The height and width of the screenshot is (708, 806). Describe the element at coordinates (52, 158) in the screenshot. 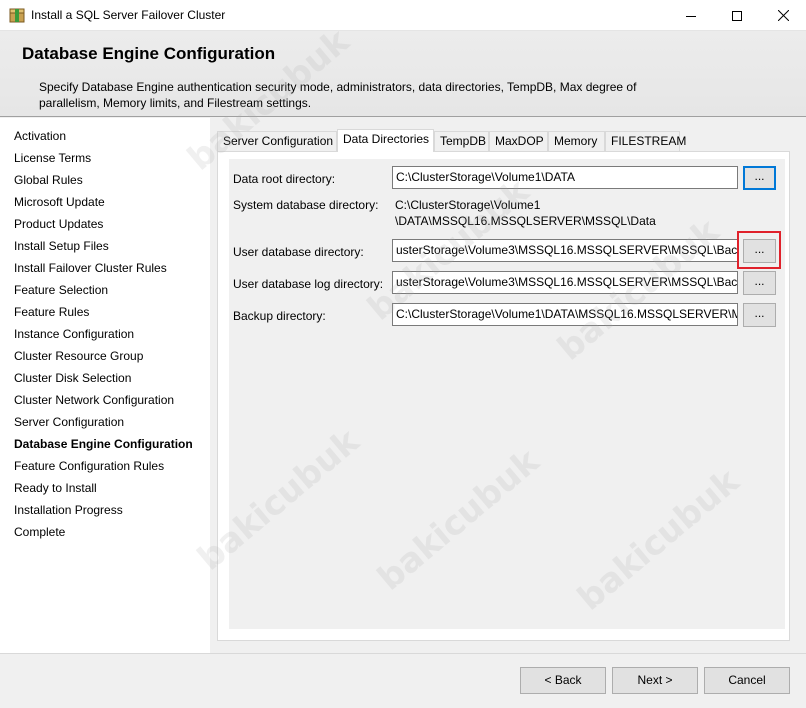

I see `step-license-terms: License Terms` at that location.